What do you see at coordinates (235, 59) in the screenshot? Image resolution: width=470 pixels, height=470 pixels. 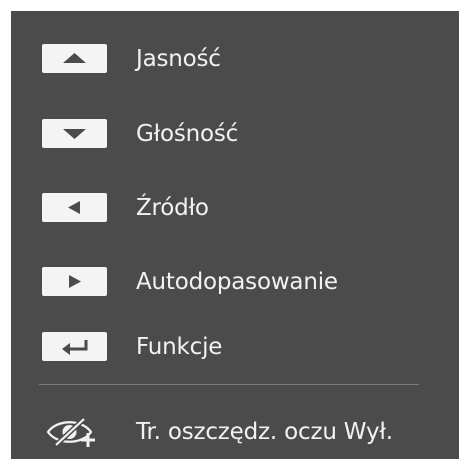 I see `menu-item-brightness: Jasność` at bounding box center [235, 59].